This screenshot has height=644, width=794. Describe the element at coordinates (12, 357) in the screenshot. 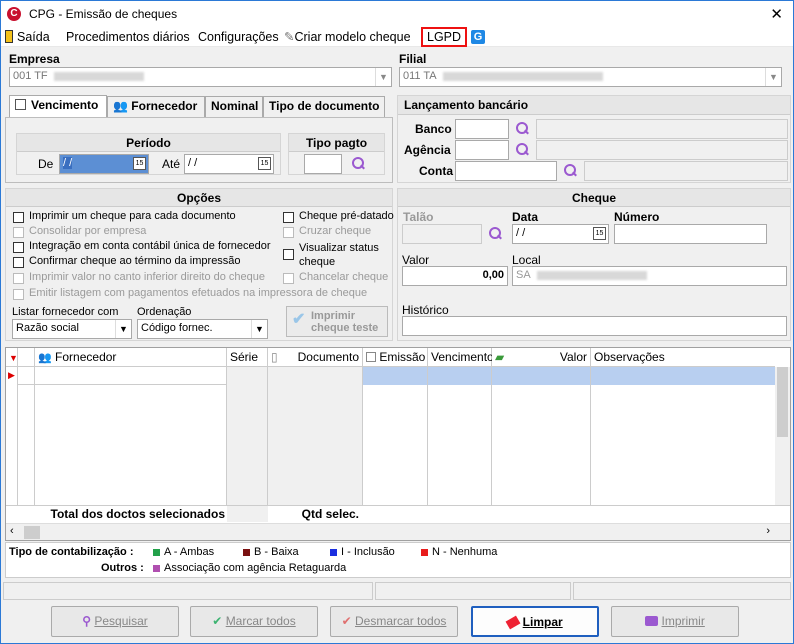

I see `row-indicator-header: ▼` at that location.